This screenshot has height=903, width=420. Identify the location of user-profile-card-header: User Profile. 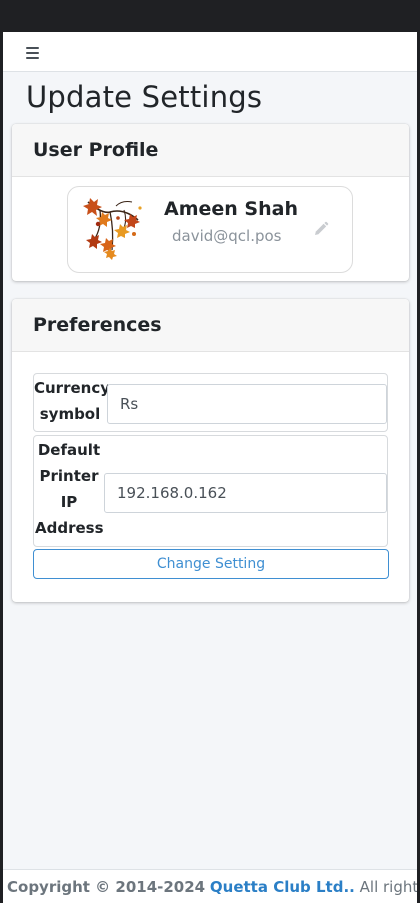
(210, 150).